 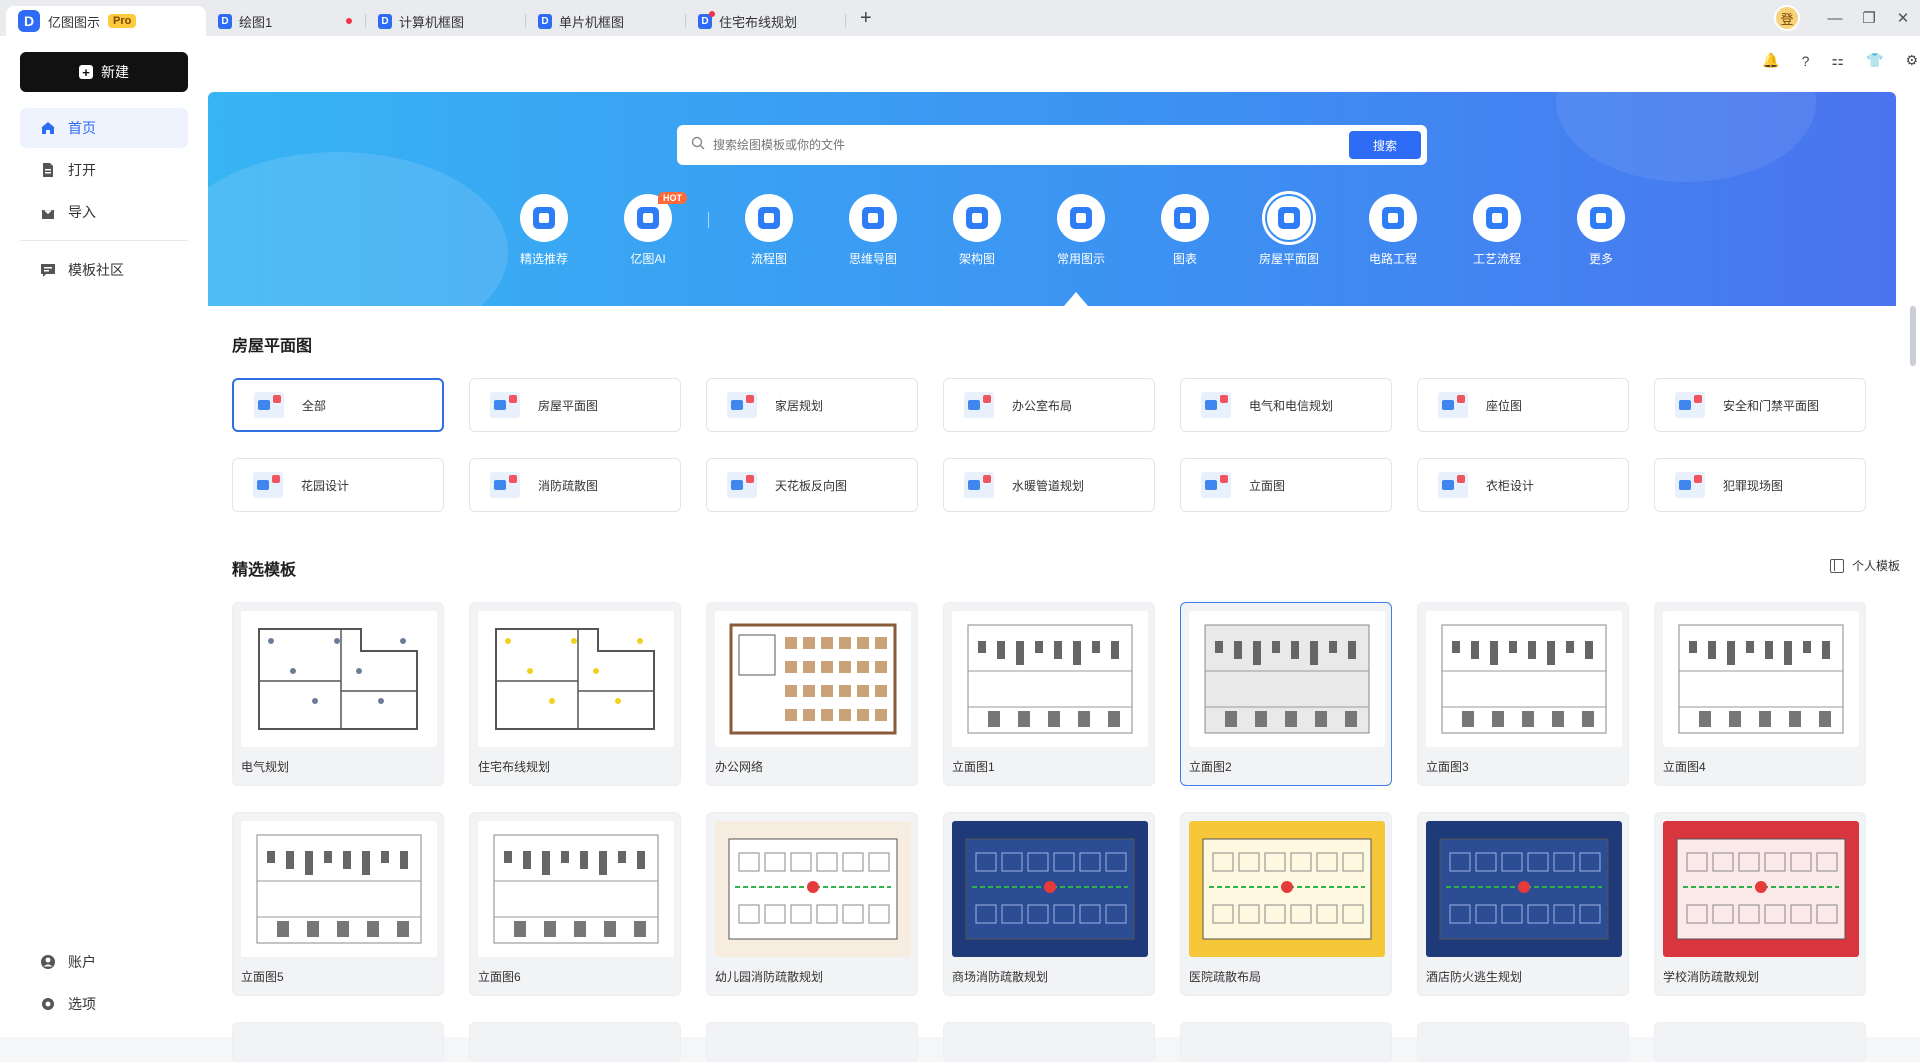 I want to click on tab-home: D 亿图图示 Pro, so click(x=106, y=21).